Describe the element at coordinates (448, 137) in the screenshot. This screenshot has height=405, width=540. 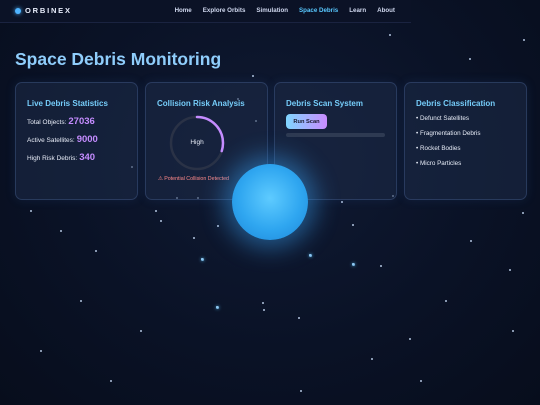
I see `list-item: Fragmentation Debris` at that location.